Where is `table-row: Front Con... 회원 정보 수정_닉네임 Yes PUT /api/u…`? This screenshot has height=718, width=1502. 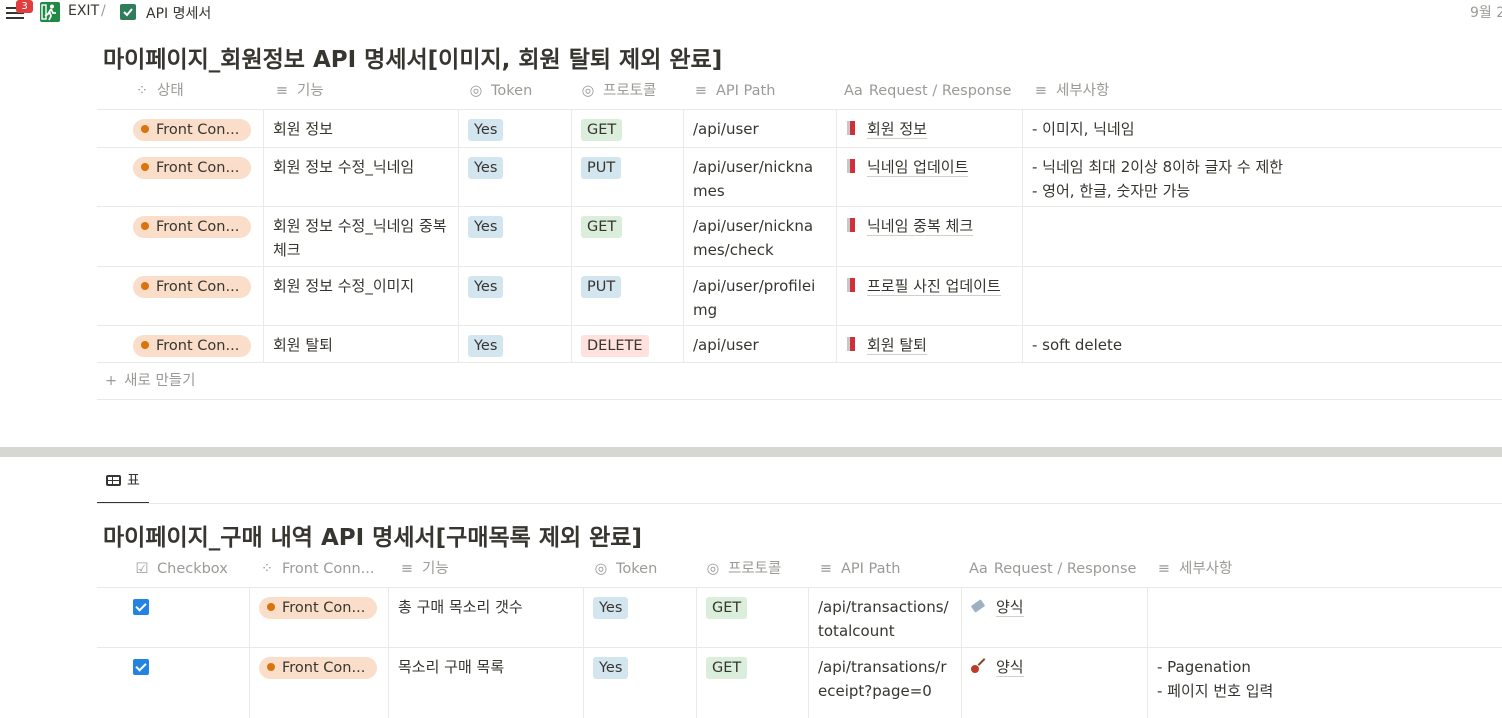
table-row: Front Con... 회원 정보 수정_닉네임 Yes PUT /api/u… is located at coordinates (799, 177).